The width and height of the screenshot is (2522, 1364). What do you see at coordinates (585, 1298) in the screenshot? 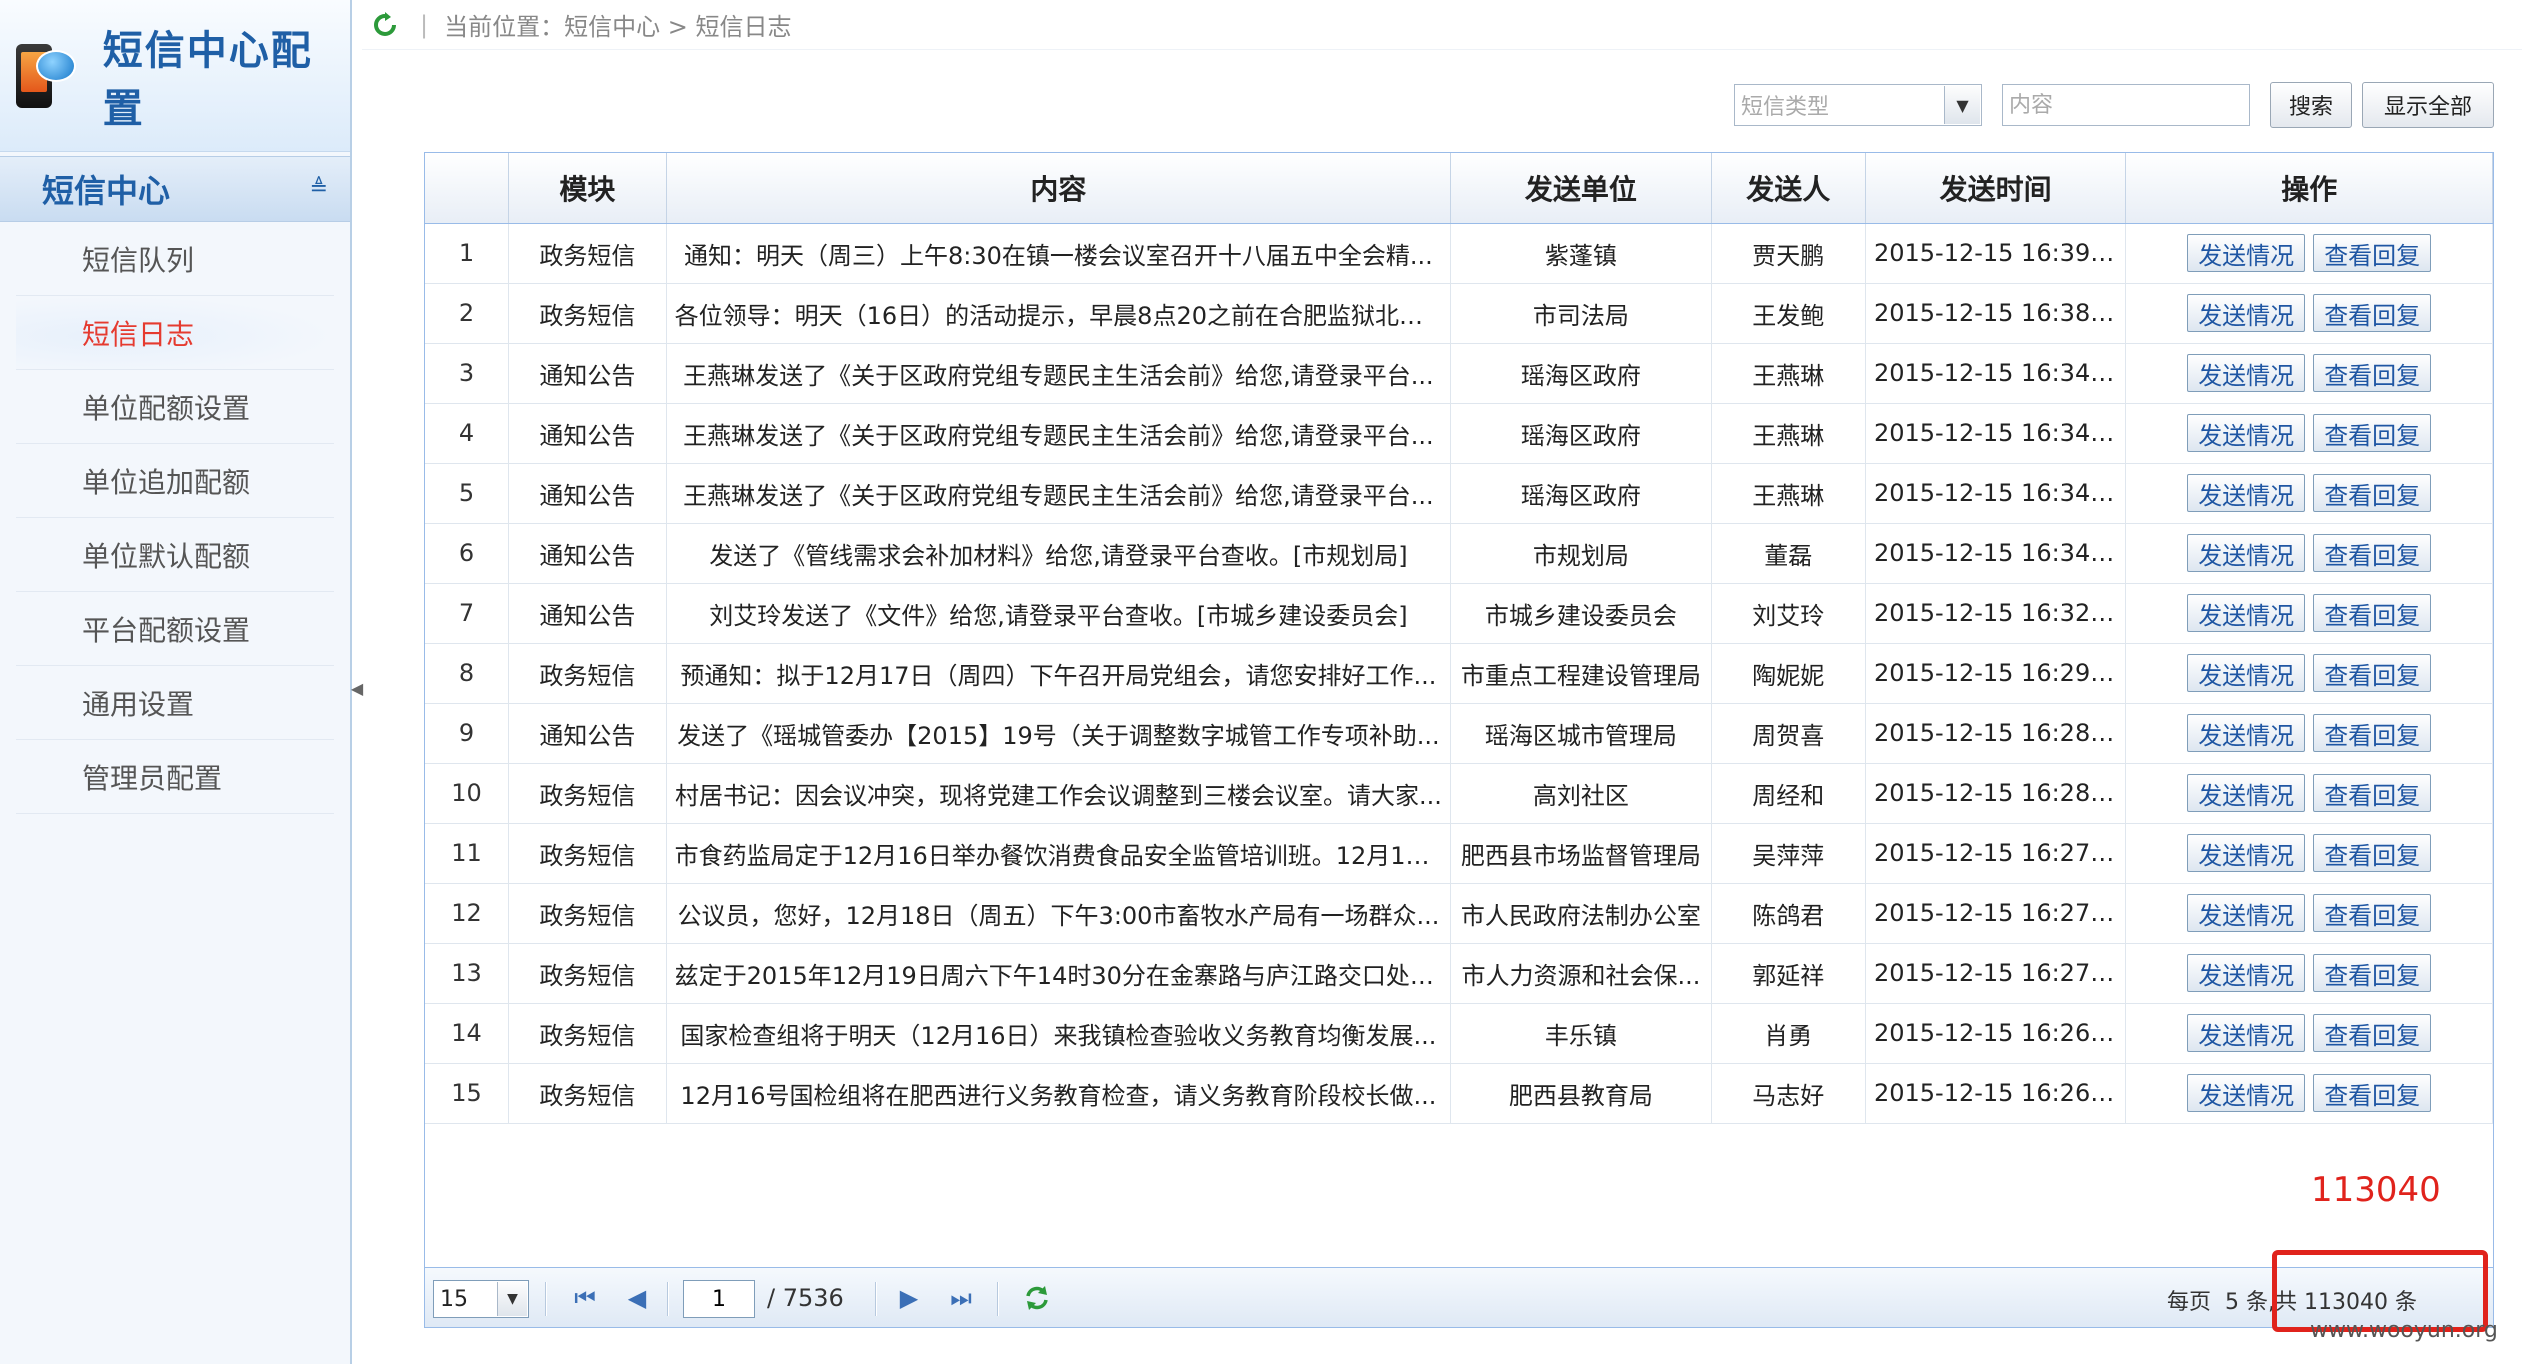
I see `first-page-icon: ⏮` at bounding box center [585, 1298].